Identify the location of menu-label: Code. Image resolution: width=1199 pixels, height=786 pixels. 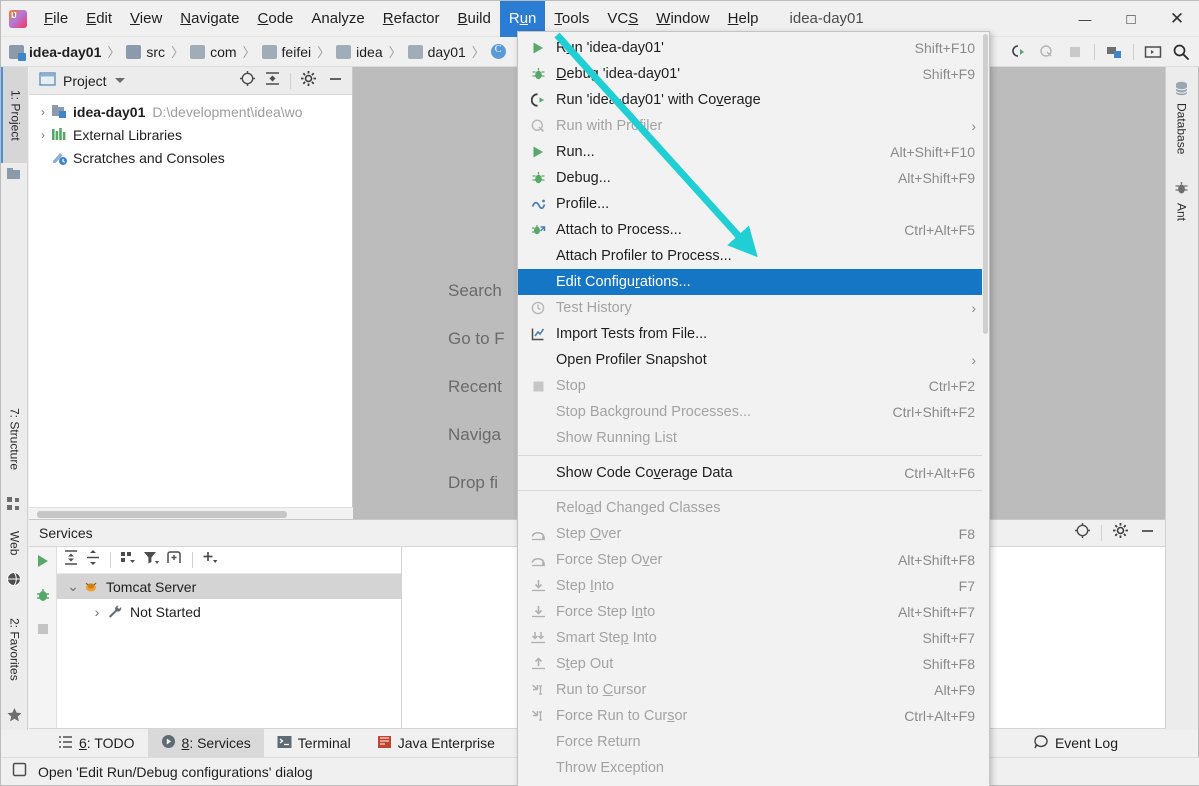
(275, 18).